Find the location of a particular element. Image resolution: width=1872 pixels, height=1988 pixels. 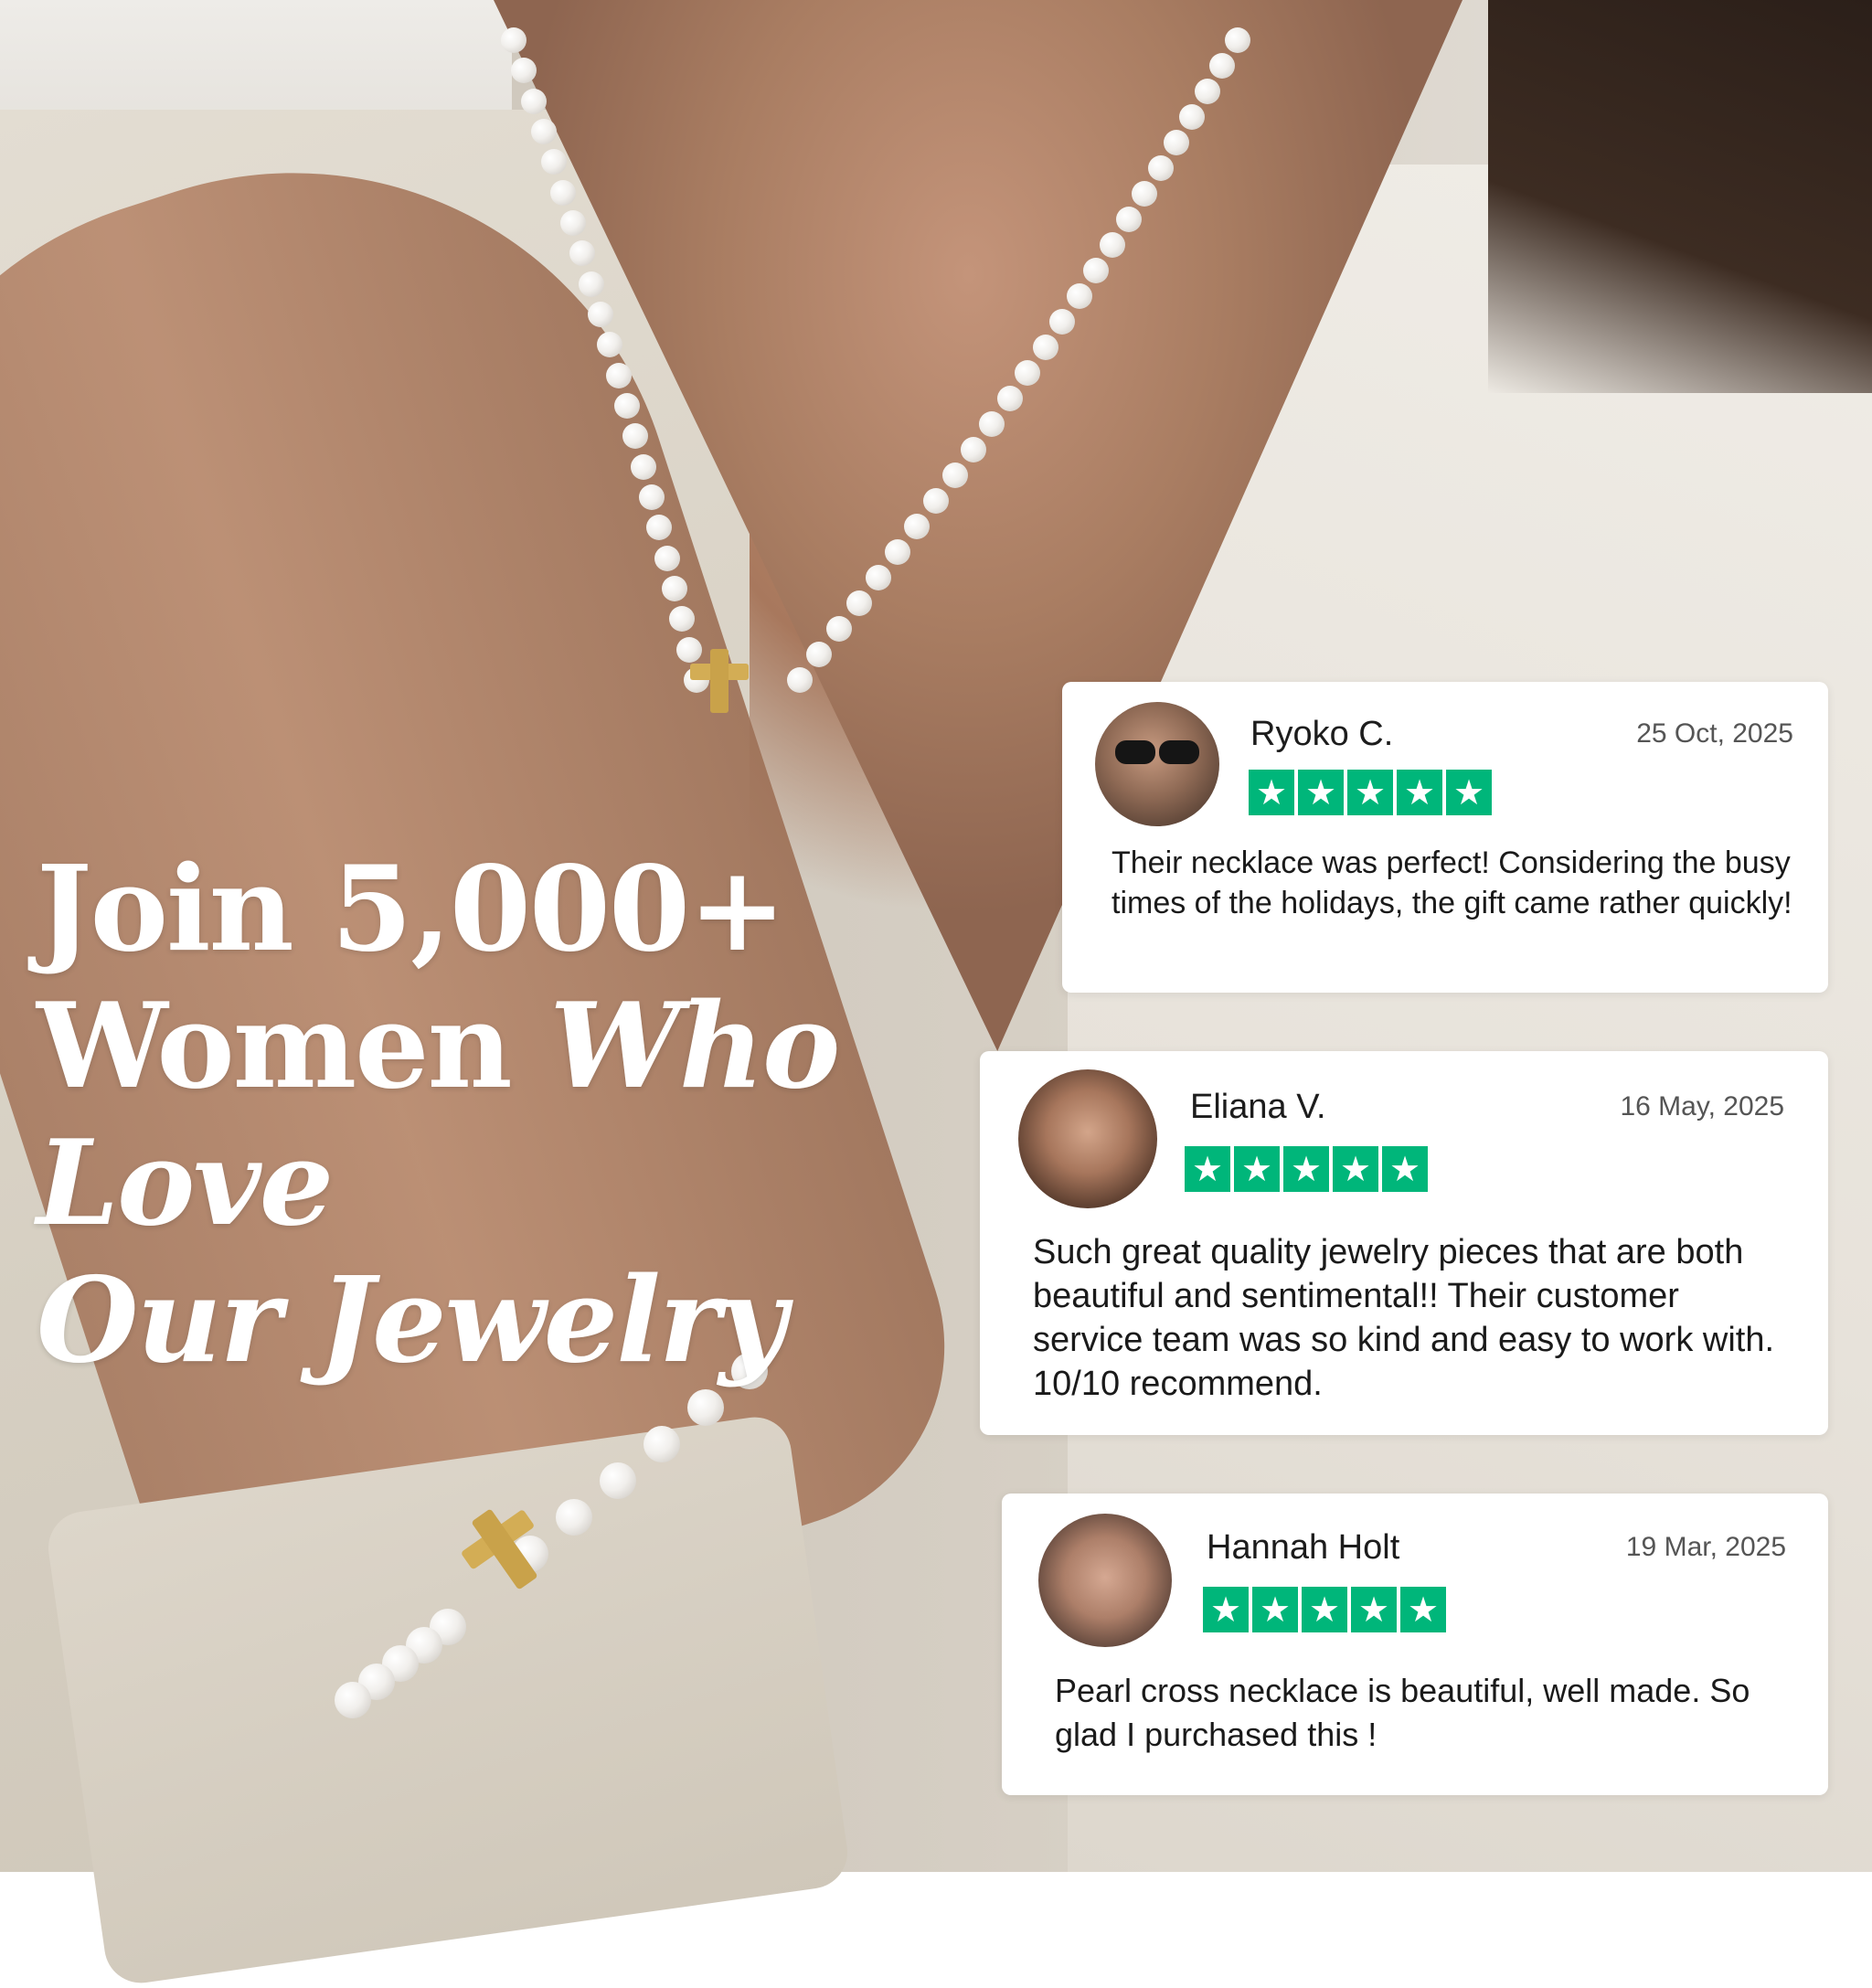

headline-line-3: Our Jewelry is located at coordinates (412, 1320).